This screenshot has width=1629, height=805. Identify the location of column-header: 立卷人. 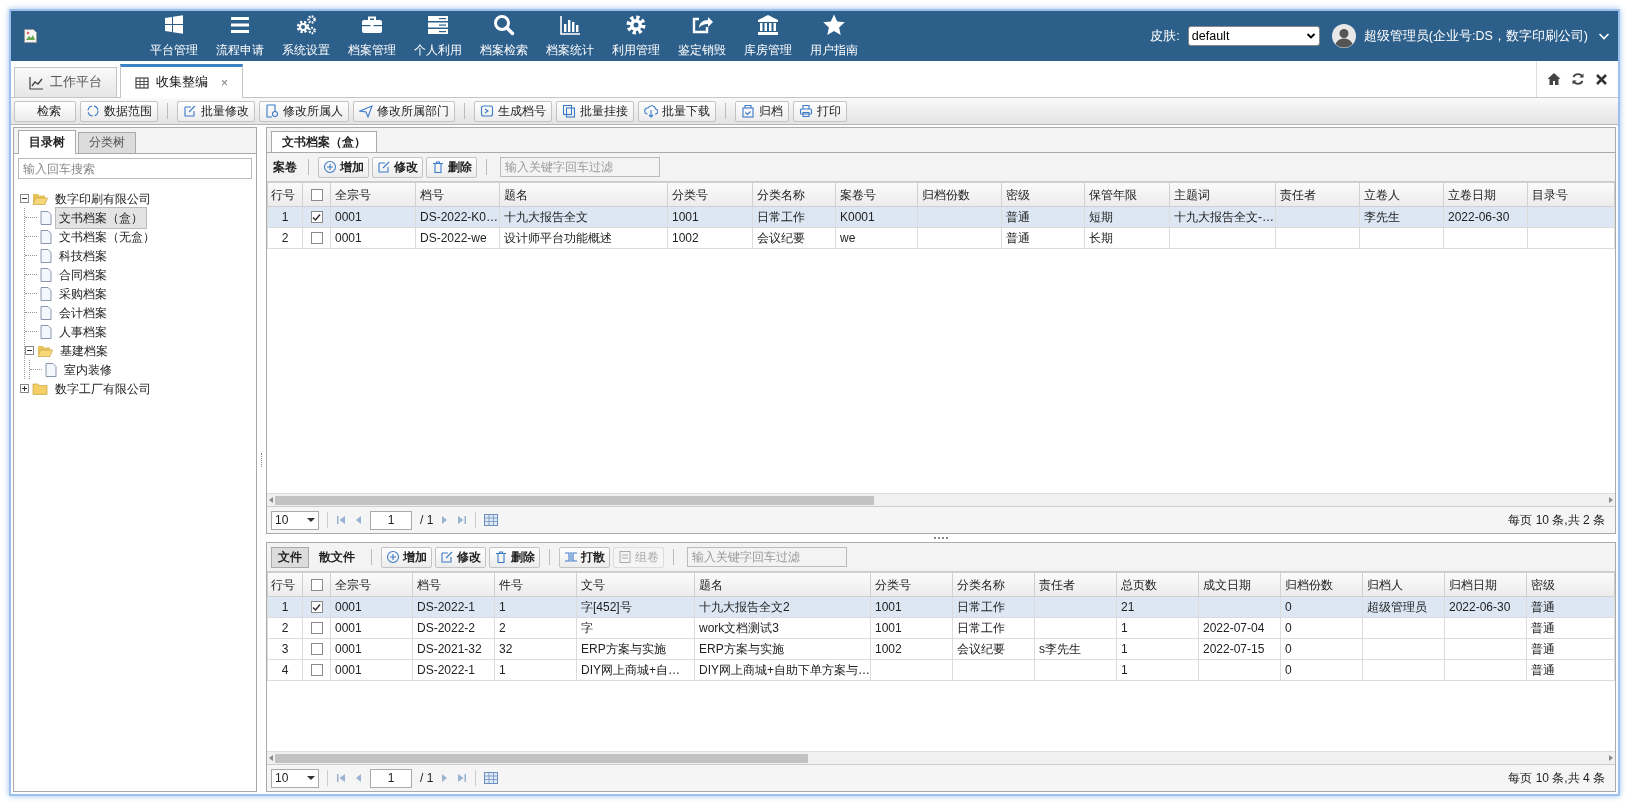
(1401, 194).